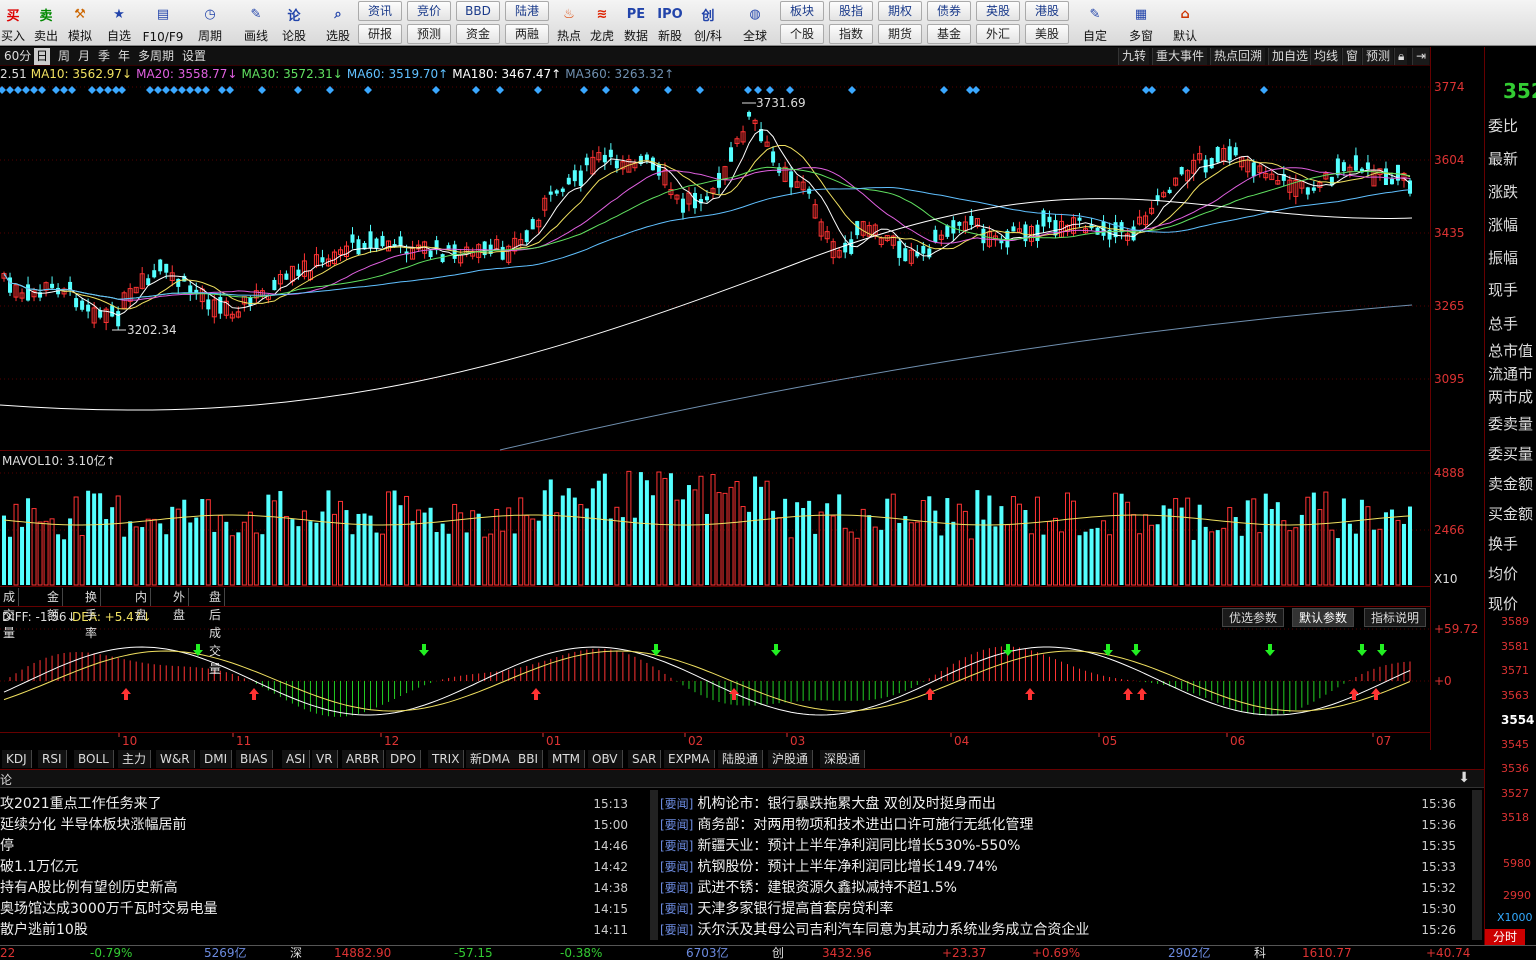  What do you see at coordinates (949, 34) in the screenshot?
I see `market-button-bottom-3: 基金` at bounding box center [949, 34].